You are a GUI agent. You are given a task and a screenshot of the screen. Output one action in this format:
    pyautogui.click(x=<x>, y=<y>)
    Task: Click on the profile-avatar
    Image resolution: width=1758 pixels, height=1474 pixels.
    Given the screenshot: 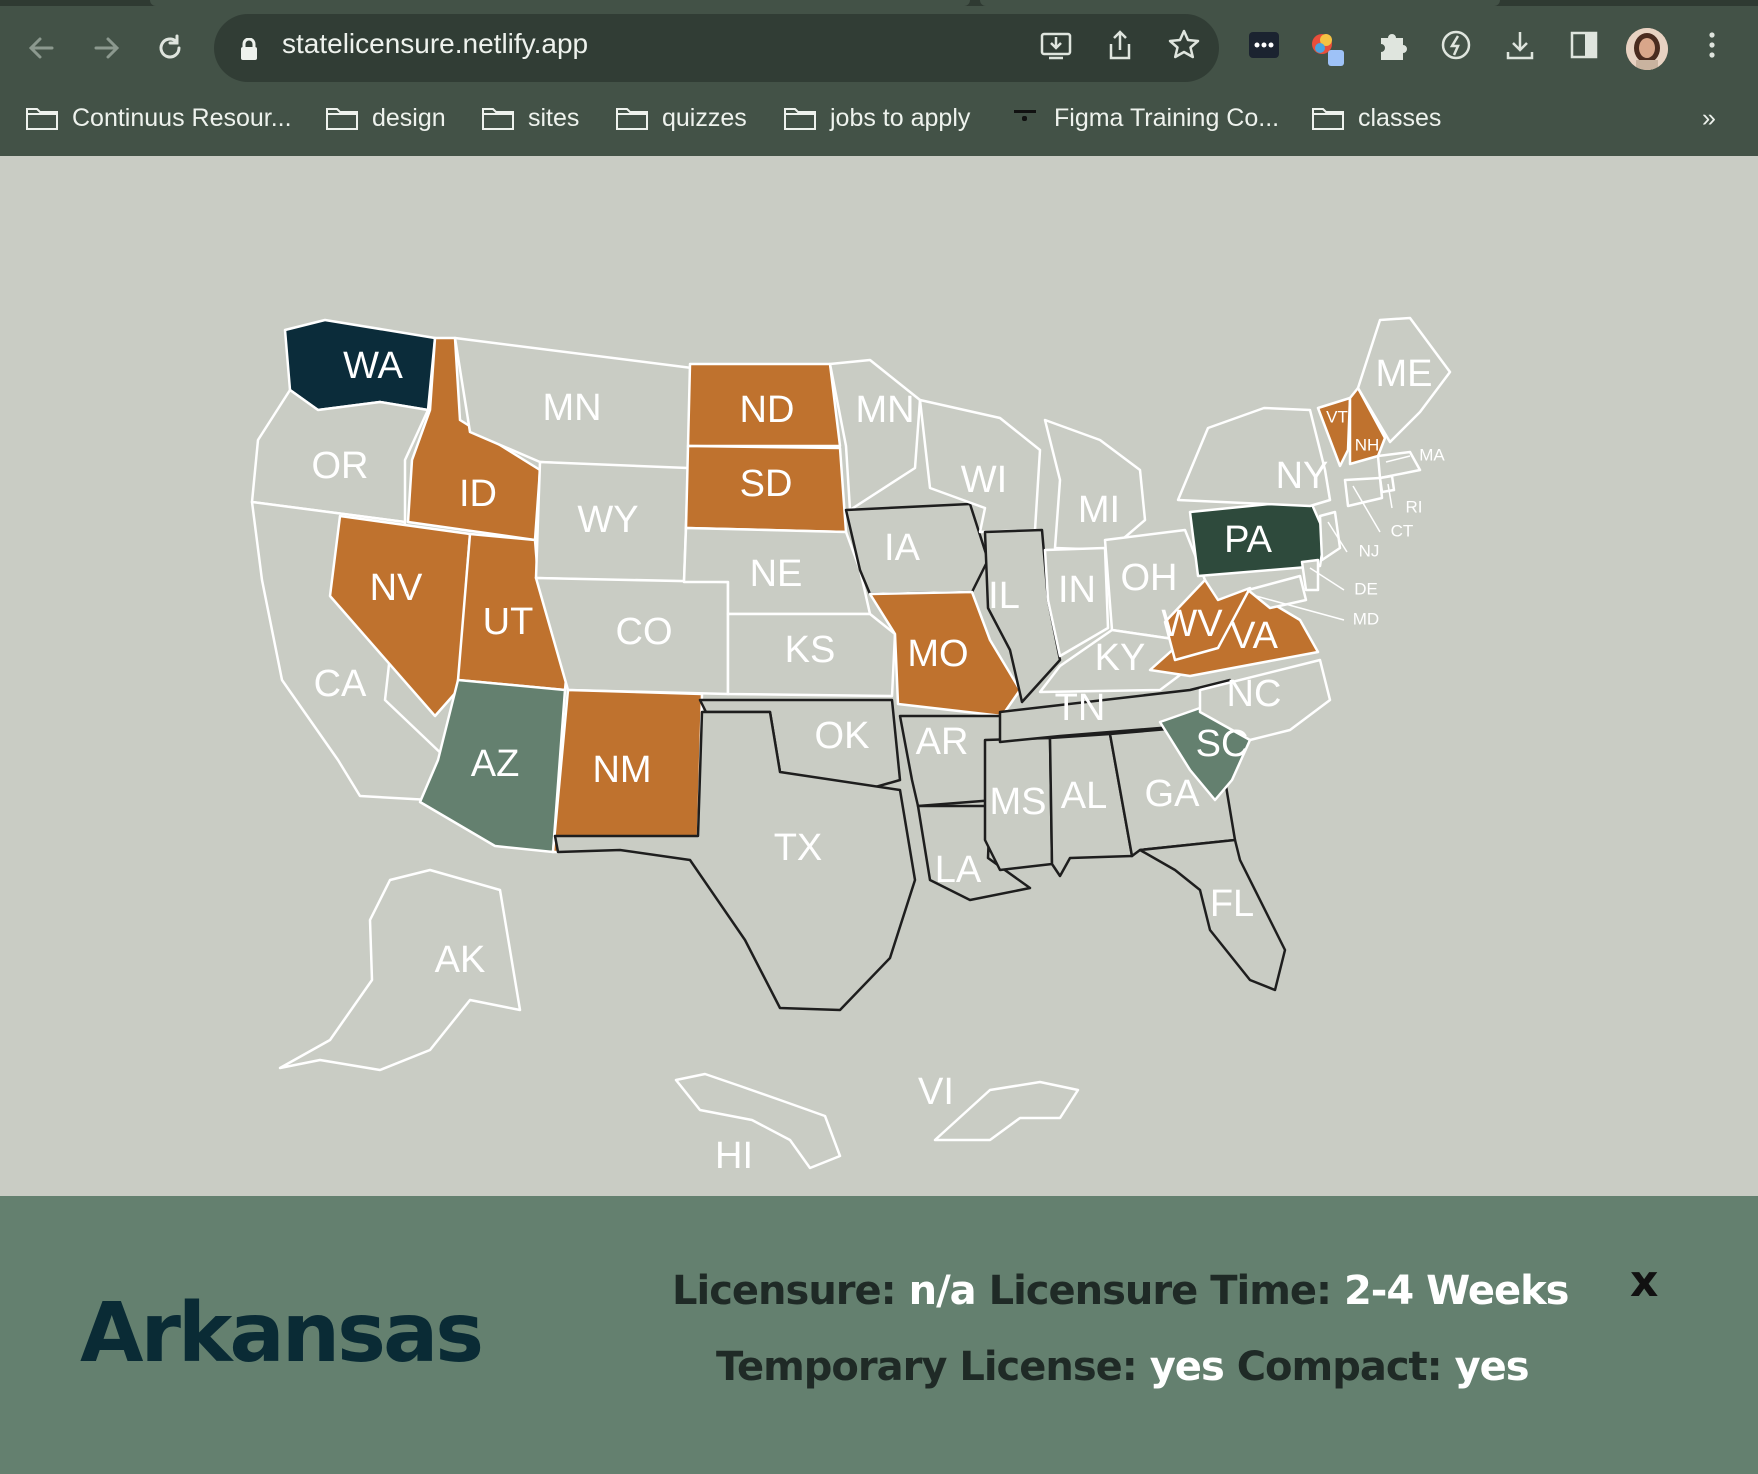 What is the action you would take?
    pyautogui.click(x=1647, y=49)
    